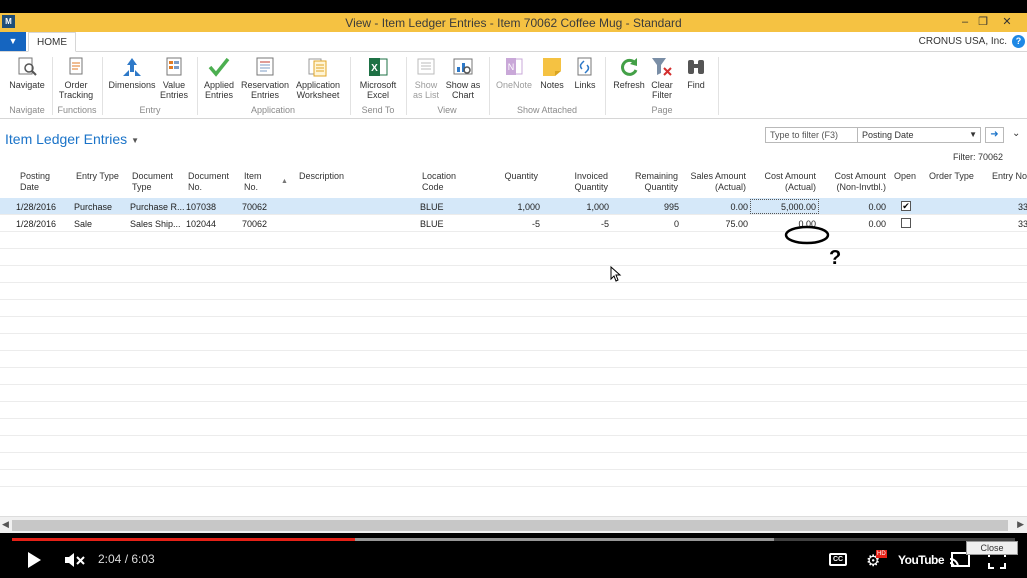 The height and width of the screenshot is (578, 1027). What do you see at coordinates (919, 135) in the screenshot?
I see `filter-field-select: Posting Date ▼` at bounding box center [919, 135].